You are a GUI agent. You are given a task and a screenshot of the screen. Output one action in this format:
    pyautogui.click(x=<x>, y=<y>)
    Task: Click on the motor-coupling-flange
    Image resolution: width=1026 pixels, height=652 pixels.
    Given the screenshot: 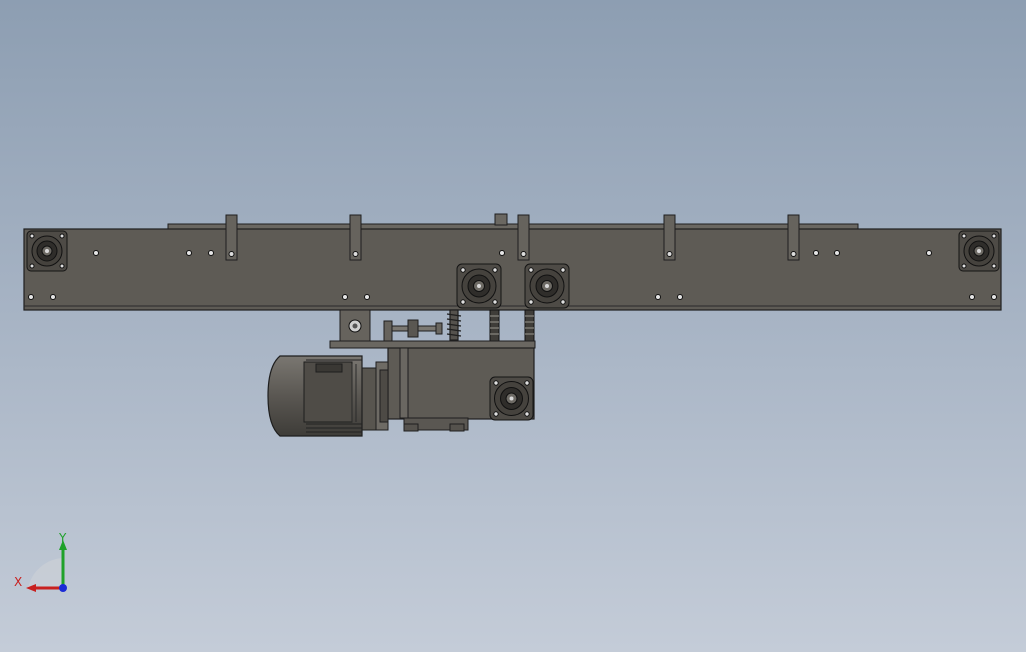 What is the action you would take?
    pyautogui.click(x=375, y=396)
    